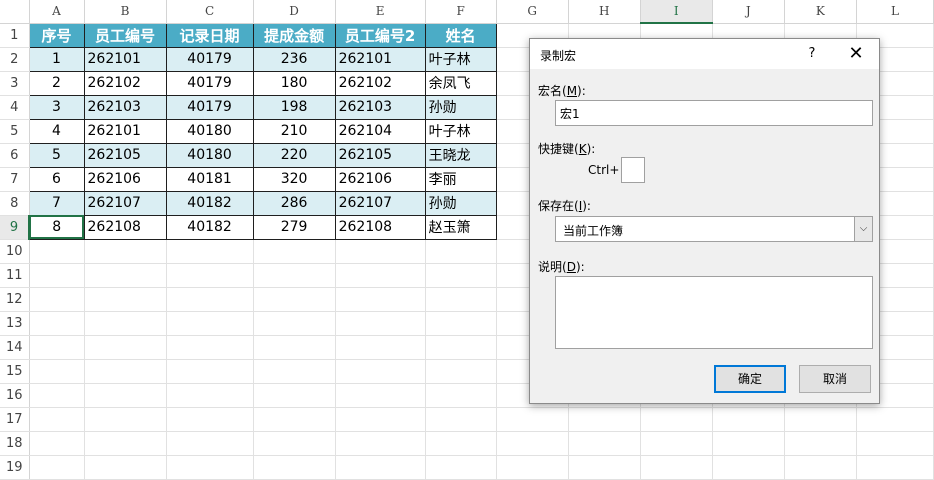 The width and height of the screenshot is (934, 480). I want to click on table-cell: 5, so click(56, 155).